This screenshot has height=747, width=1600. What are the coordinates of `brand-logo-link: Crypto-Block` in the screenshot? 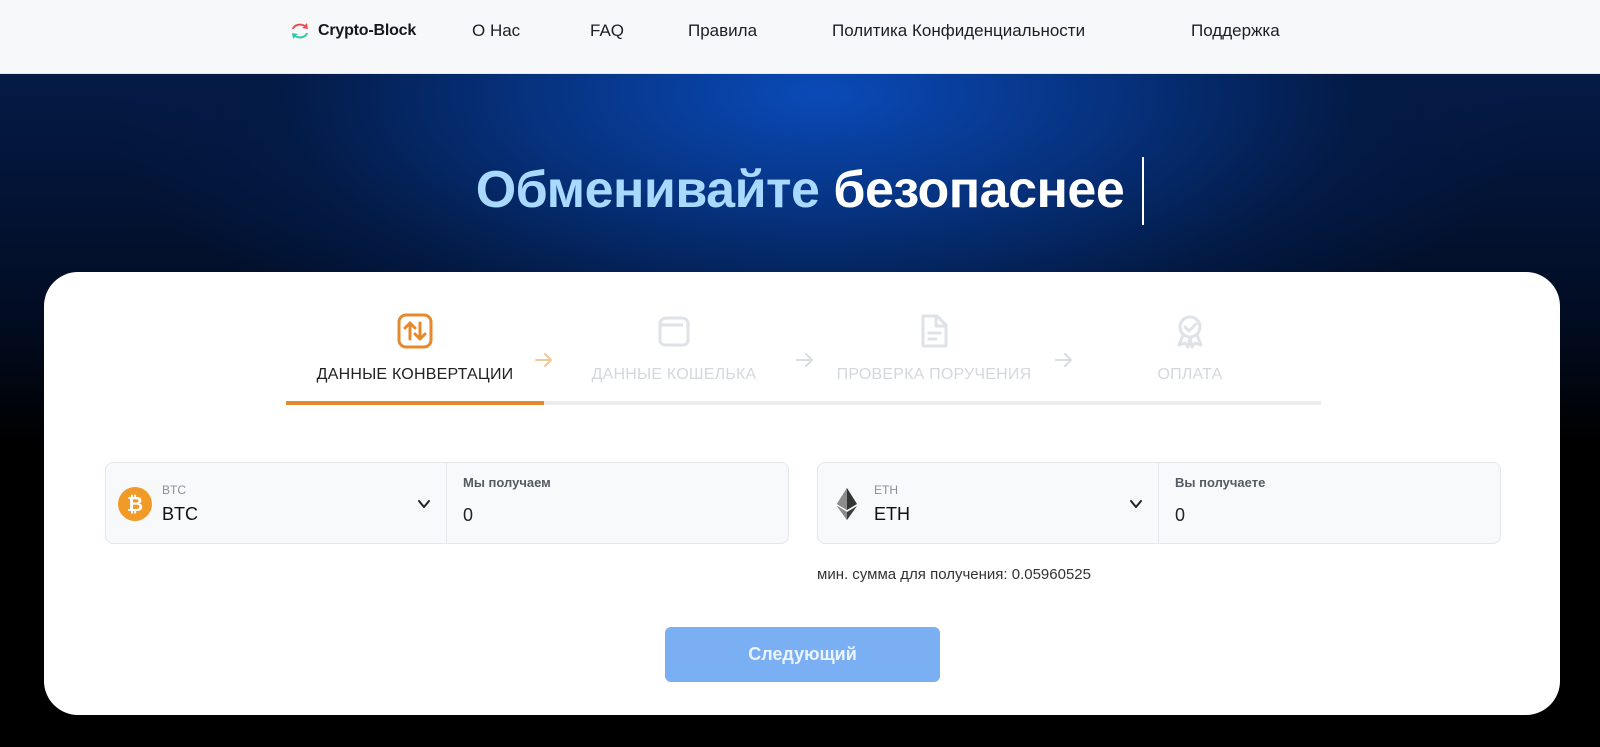 It's located at (352, 31).